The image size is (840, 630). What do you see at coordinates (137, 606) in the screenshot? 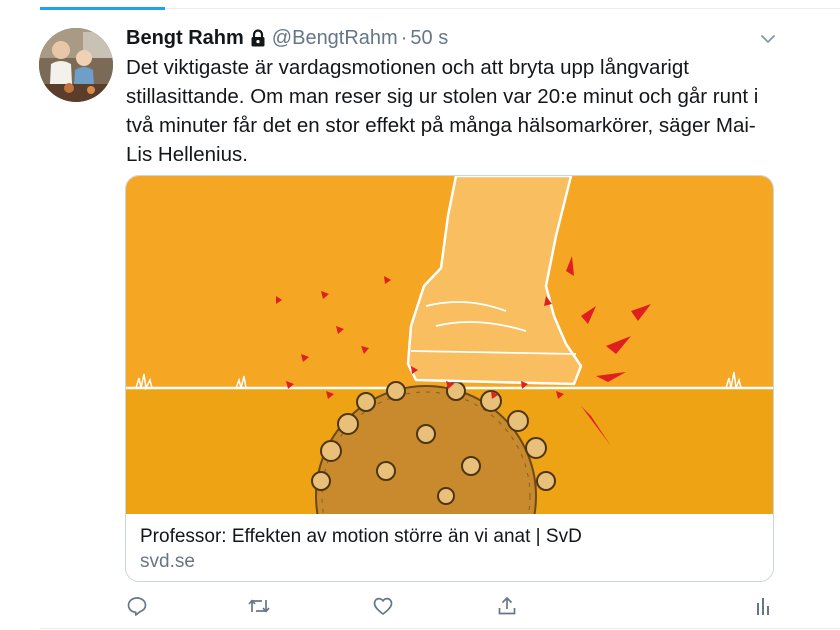
I see `reply-icon` at bounding box center [137, 606].